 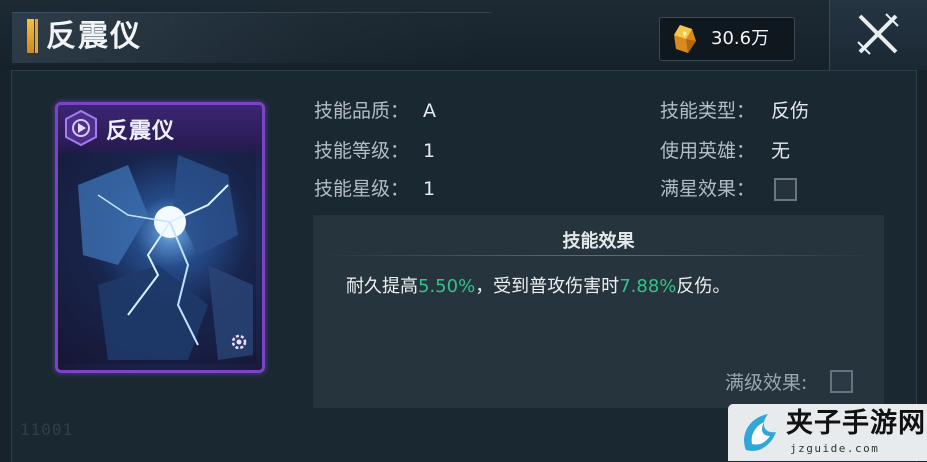 I want to click on effect-value-2: 7.88%, so click(x=648, y=286).